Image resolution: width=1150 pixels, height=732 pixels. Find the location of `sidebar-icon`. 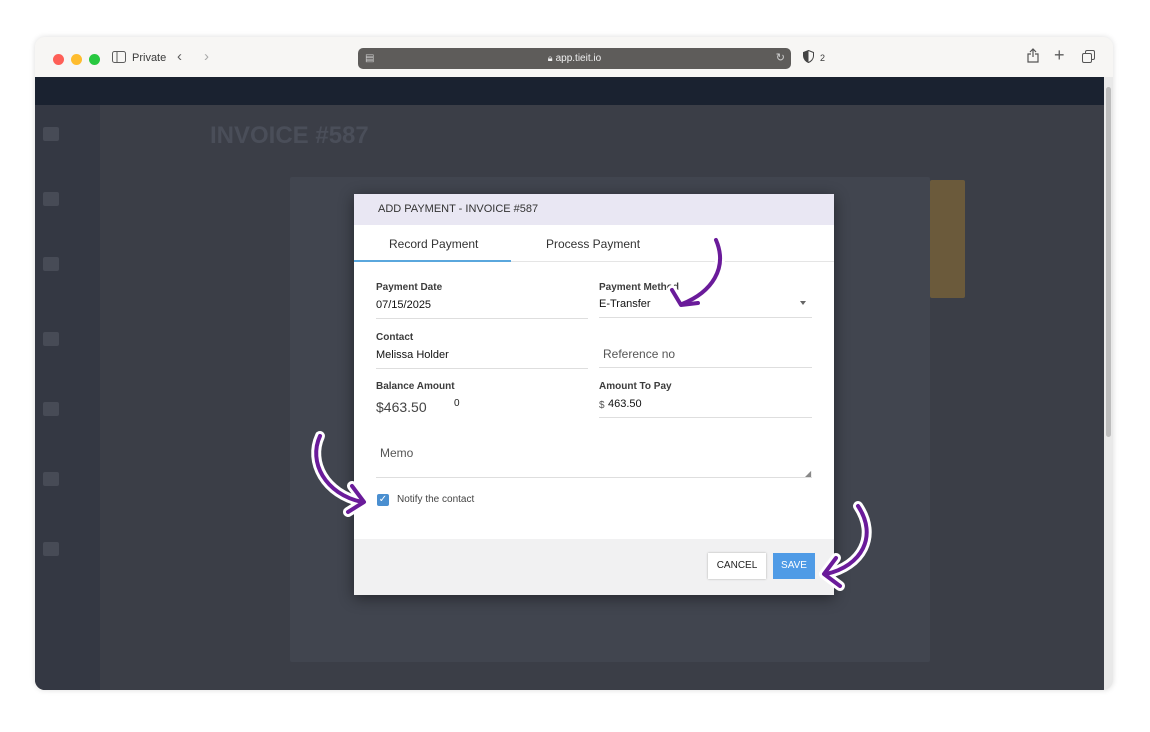

sidebar-icon is located at coordinates (119, 59).